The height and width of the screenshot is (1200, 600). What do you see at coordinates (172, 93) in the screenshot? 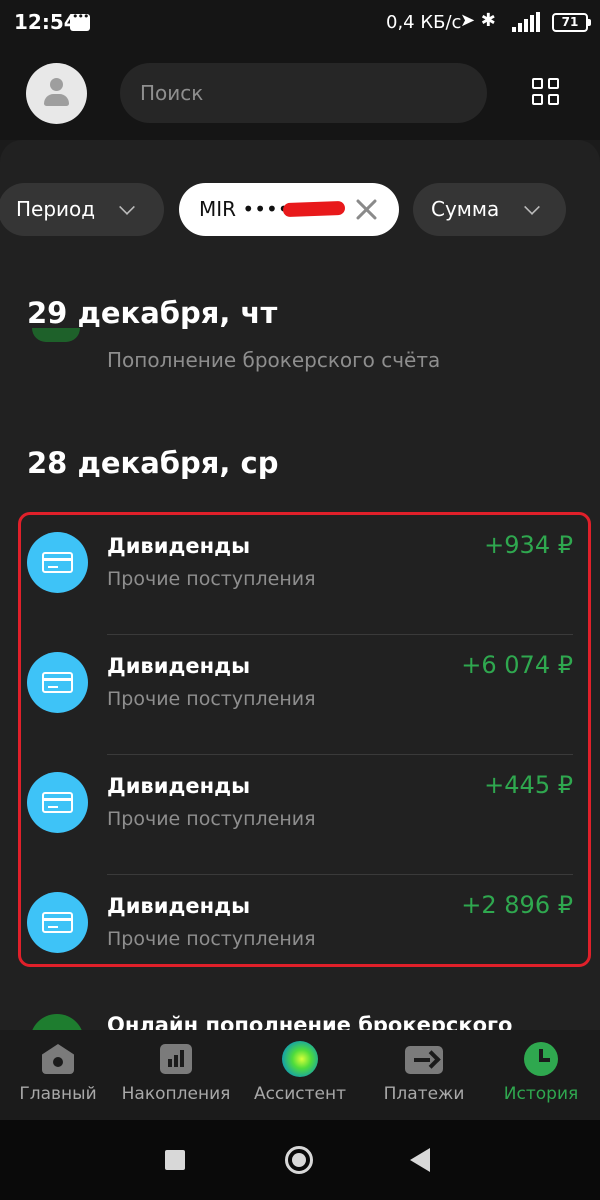
I see `search-placeholder: Поиск` at bounding box center [172, 93].